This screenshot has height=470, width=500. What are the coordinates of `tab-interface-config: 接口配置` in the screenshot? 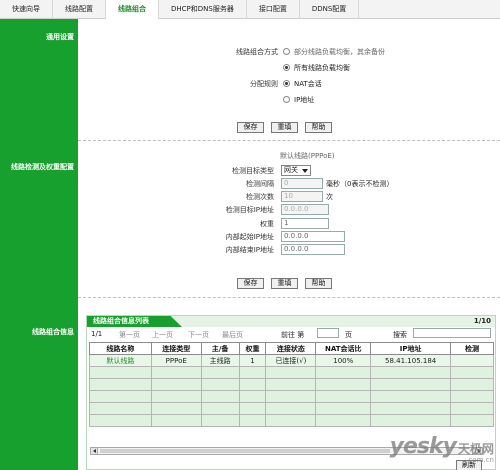 It's located at (273, 9).